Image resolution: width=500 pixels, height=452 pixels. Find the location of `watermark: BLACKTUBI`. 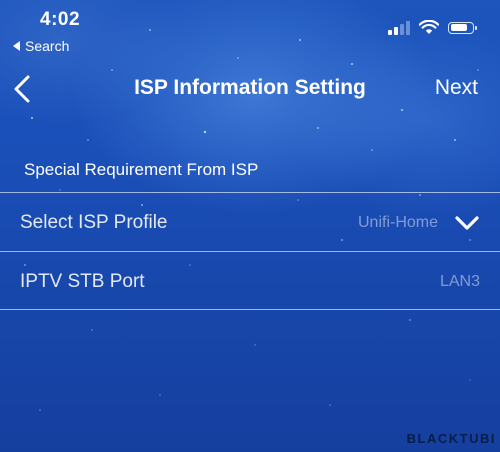

watermark: BLACKTUBI is located at coordinates (451, 438).